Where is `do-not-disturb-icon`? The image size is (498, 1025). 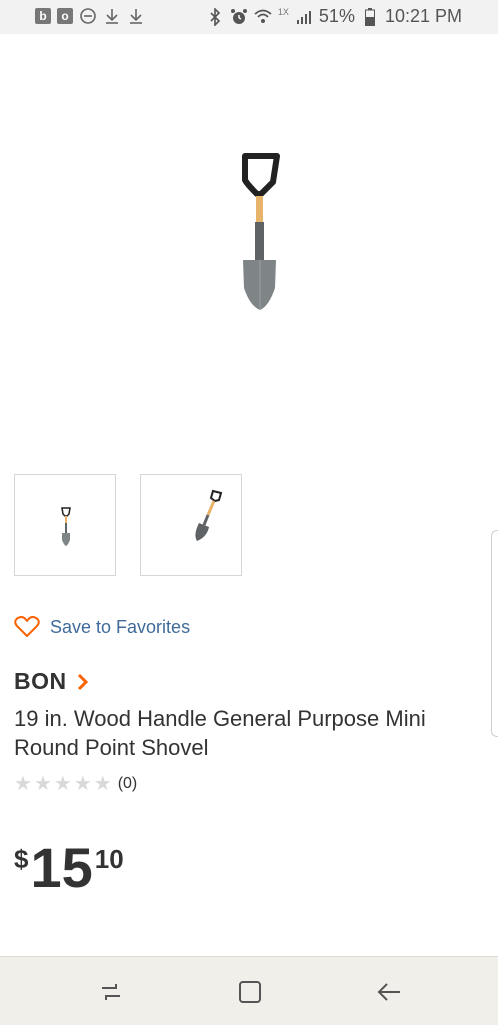 do-not-disturb-icon is located at coordinates (88, 16).